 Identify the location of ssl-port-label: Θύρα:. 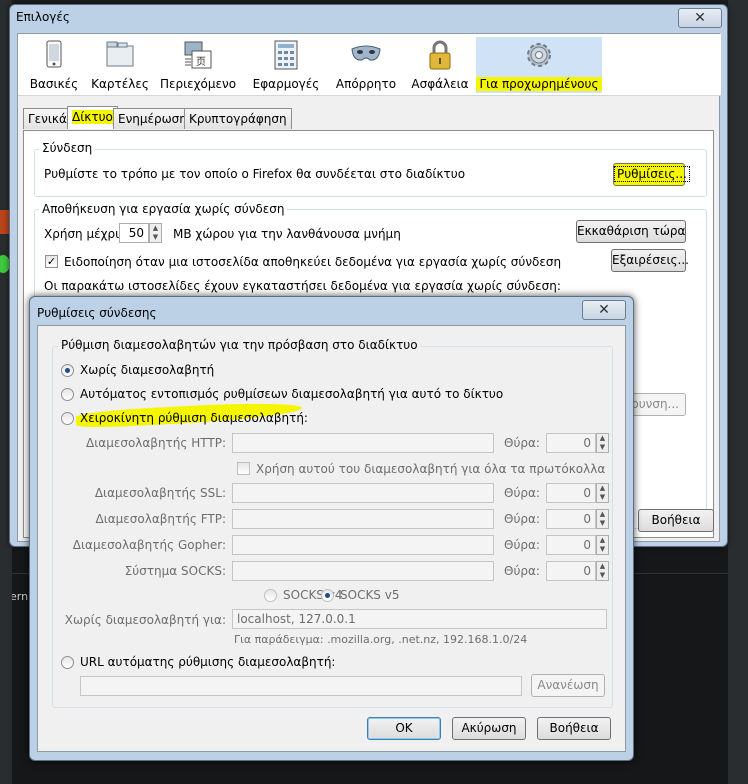
(522, 493).